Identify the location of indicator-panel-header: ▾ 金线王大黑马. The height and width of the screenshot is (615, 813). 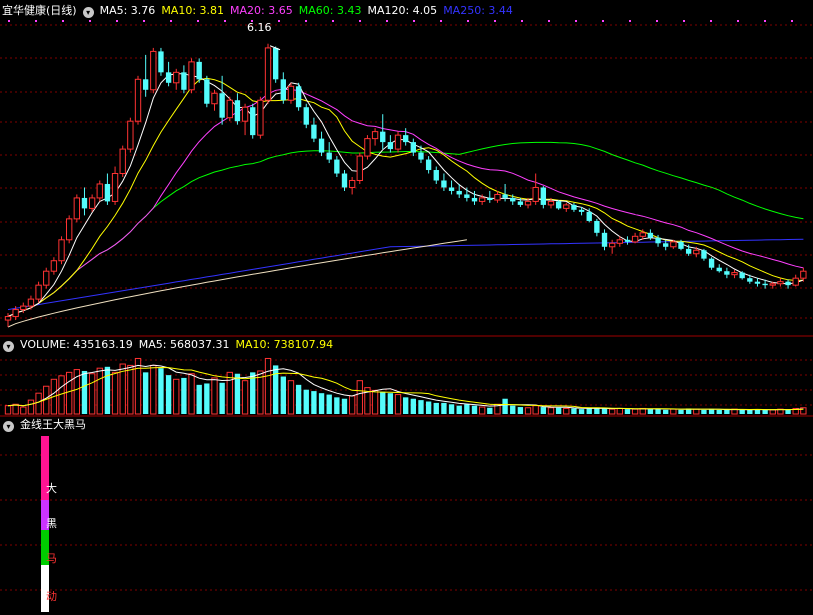
(46, 425).